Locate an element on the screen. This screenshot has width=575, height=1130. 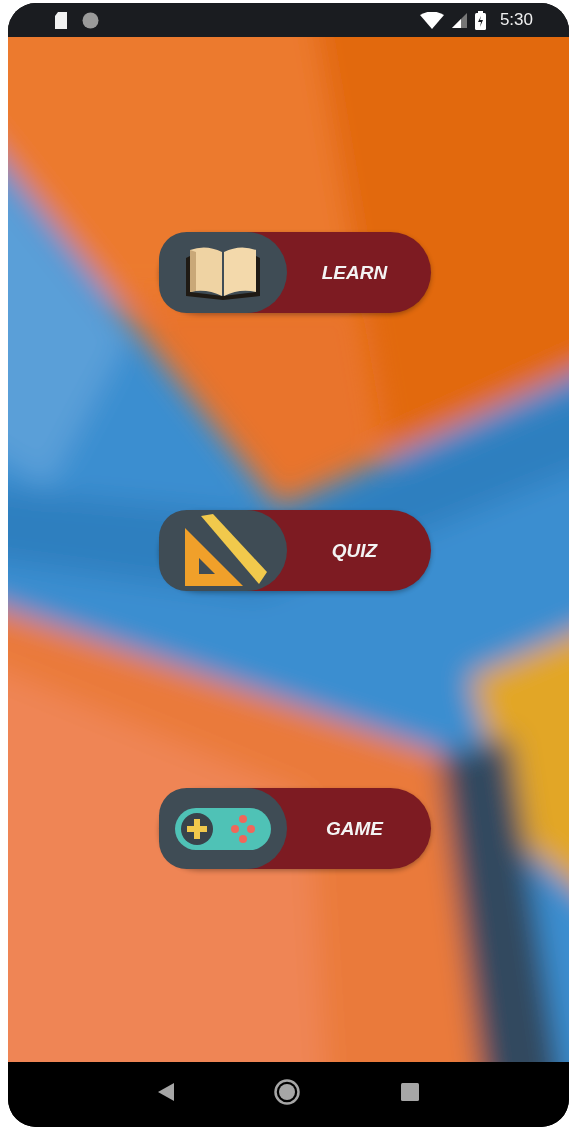
battery-icon is located at coordinates (480, 20).